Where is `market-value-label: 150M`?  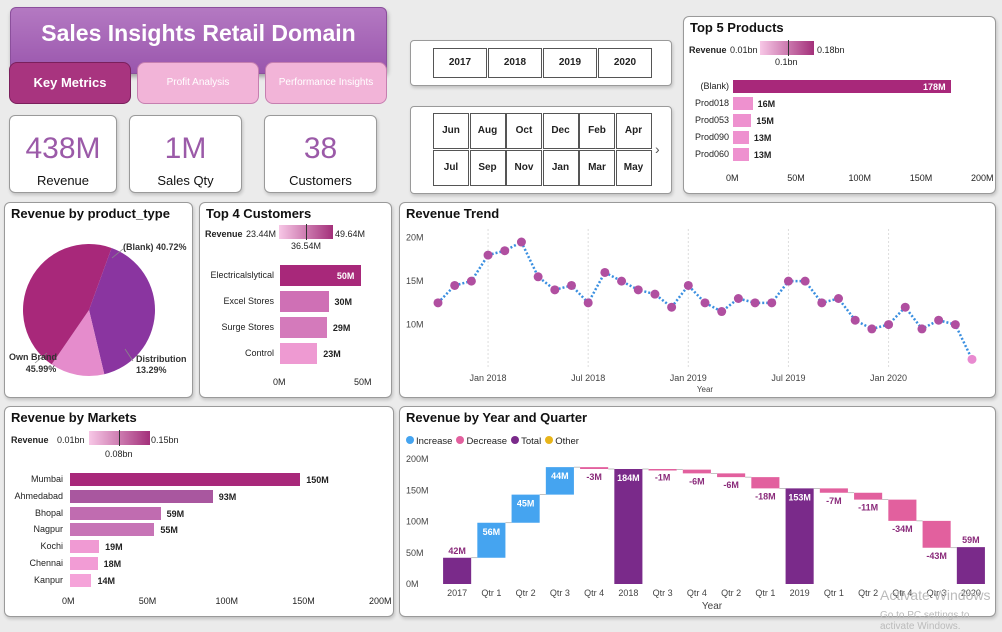
market-value-label: 150M is located at coordinates (317, 480).